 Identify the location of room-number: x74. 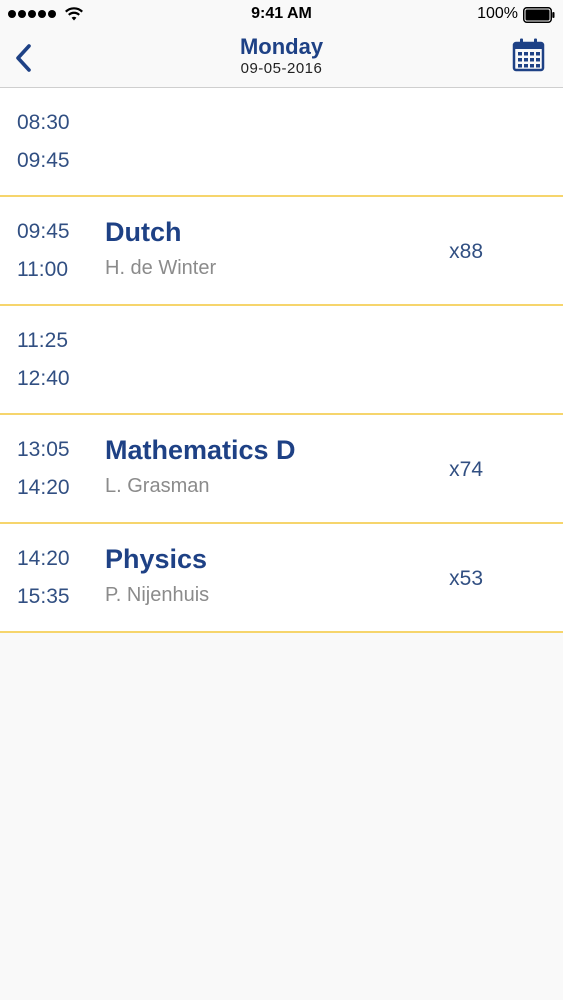
(466, 469).